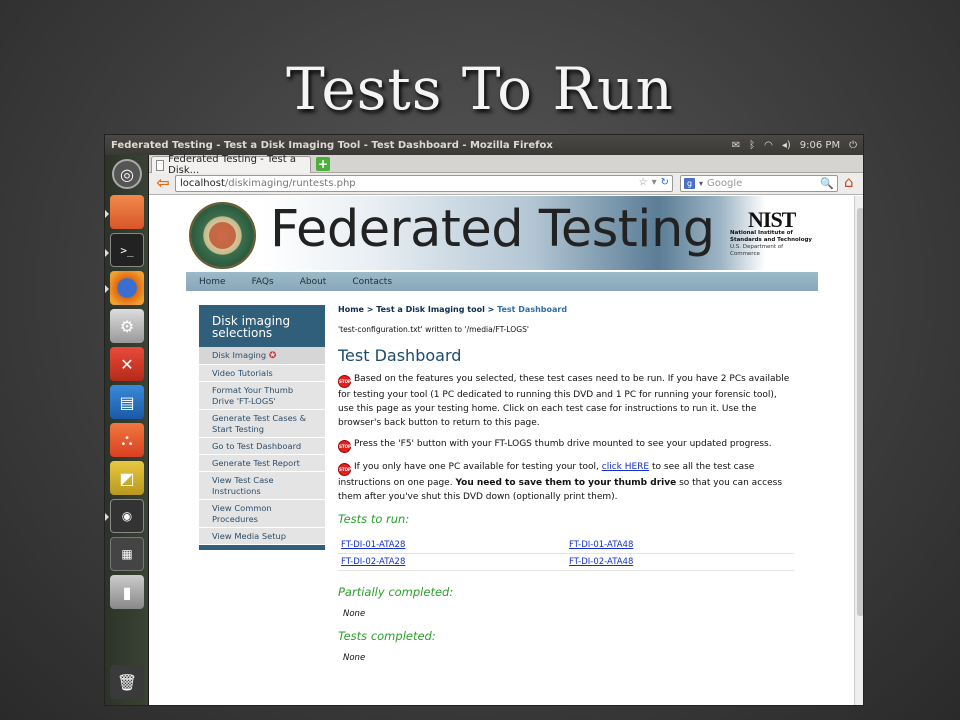 The width and height of the screenshot is (960, 720). Describe the element at coordinates (127, 174) in the screenshot. I see `dash-home-icon: ◎` at that location.